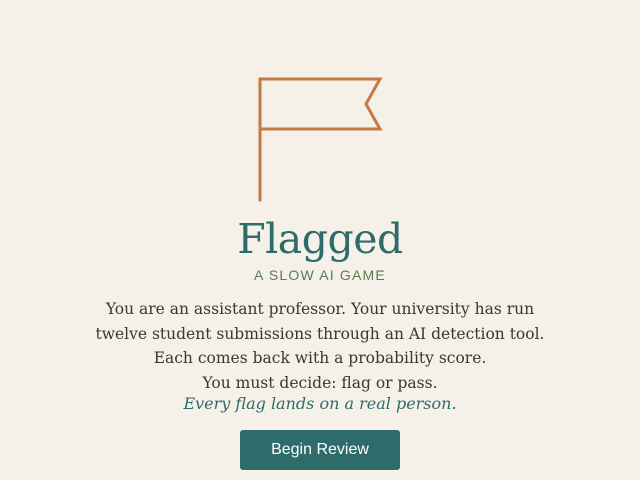 The image size is (640, 480). I want to click on game-title: Flagged, so click(320, 239).